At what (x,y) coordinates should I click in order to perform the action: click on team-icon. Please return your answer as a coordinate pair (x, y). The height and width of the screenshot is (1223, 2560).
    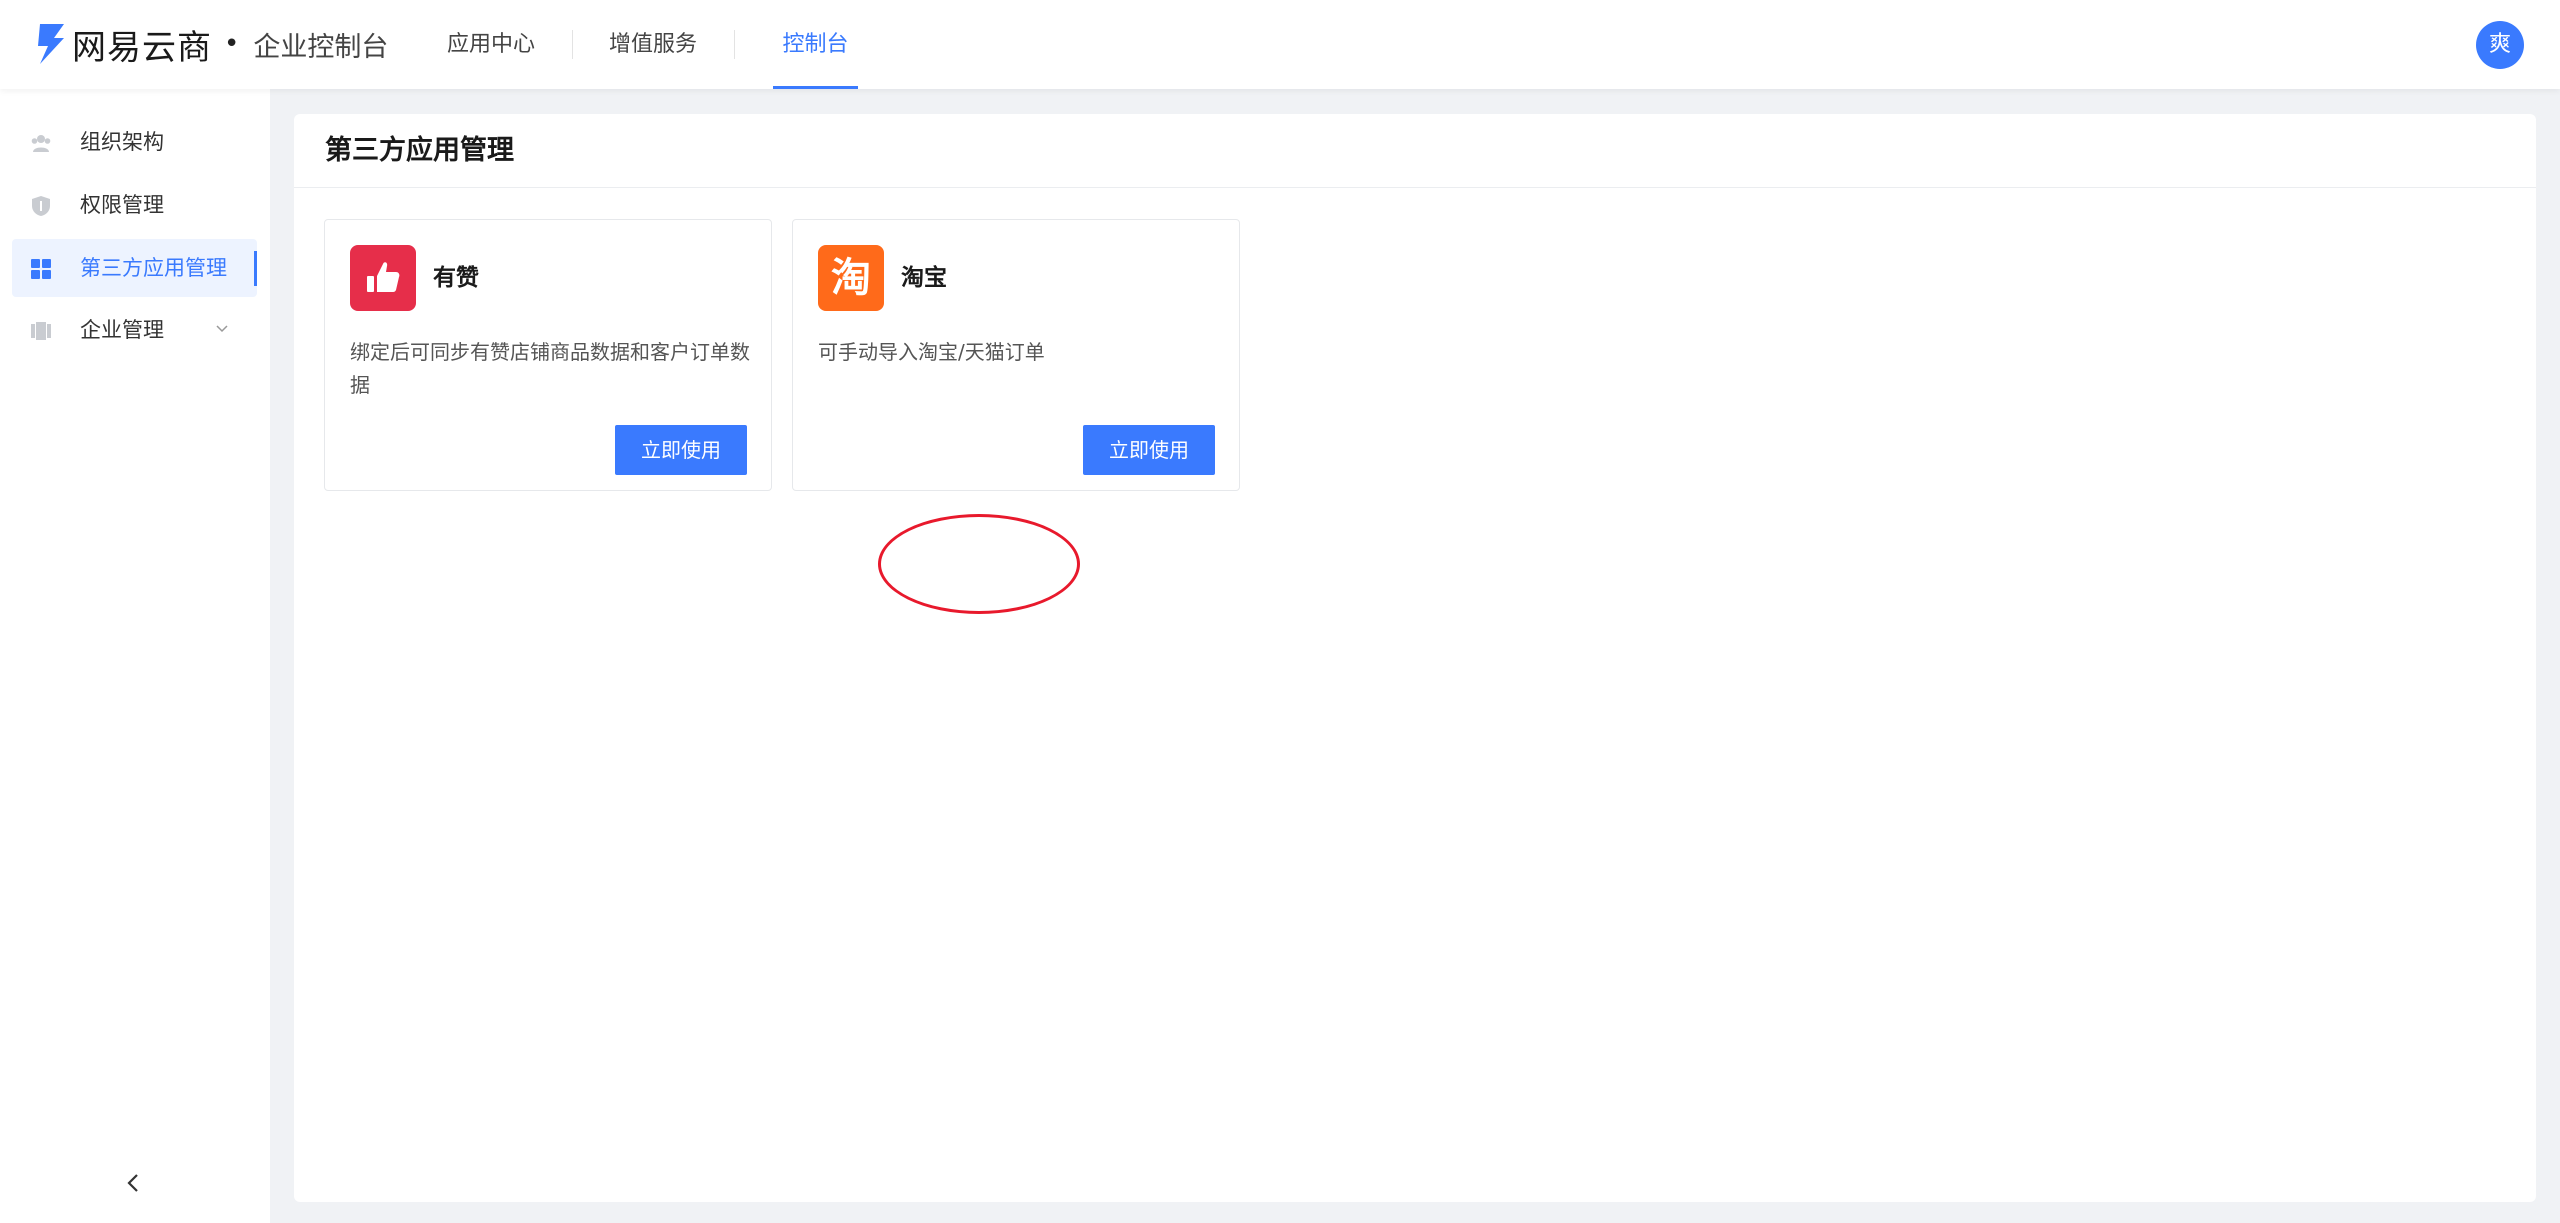
    Looking at the image, I should click on (41, 143).